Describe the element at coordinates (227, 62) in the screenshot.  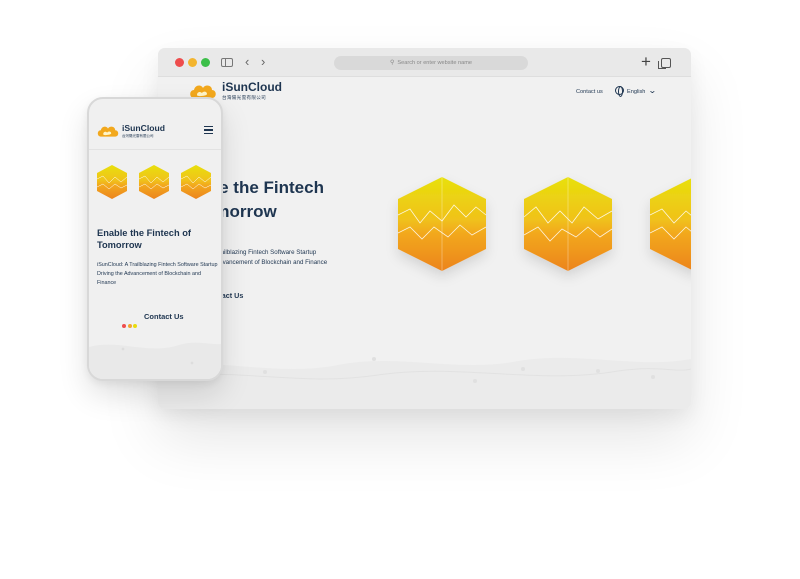
I see `sidebar-toggle-icon` at that location.